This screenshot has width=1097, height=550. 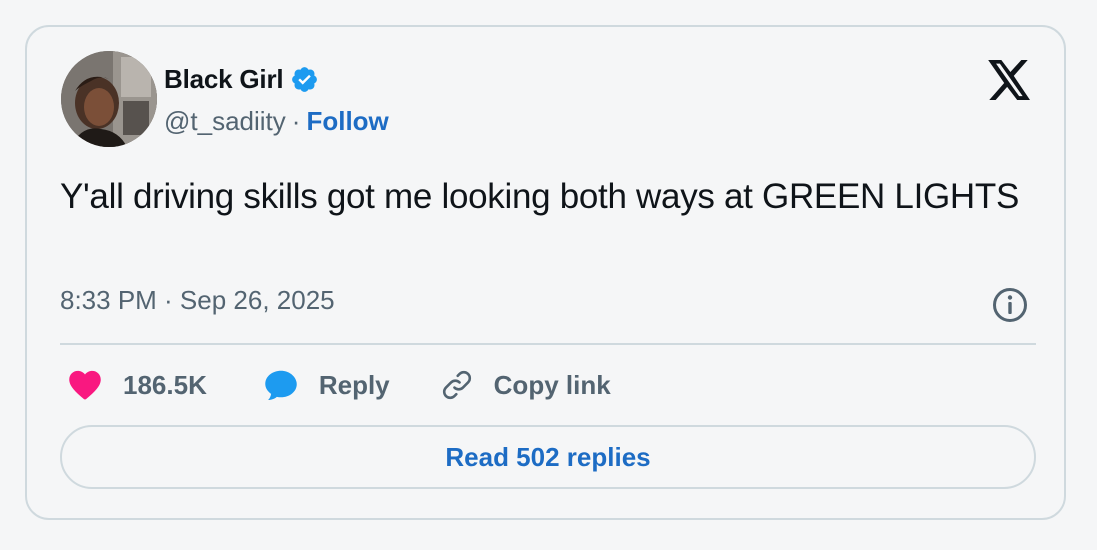 I want to click on copy-link-button: Copy link, so click(x=525, y=385).